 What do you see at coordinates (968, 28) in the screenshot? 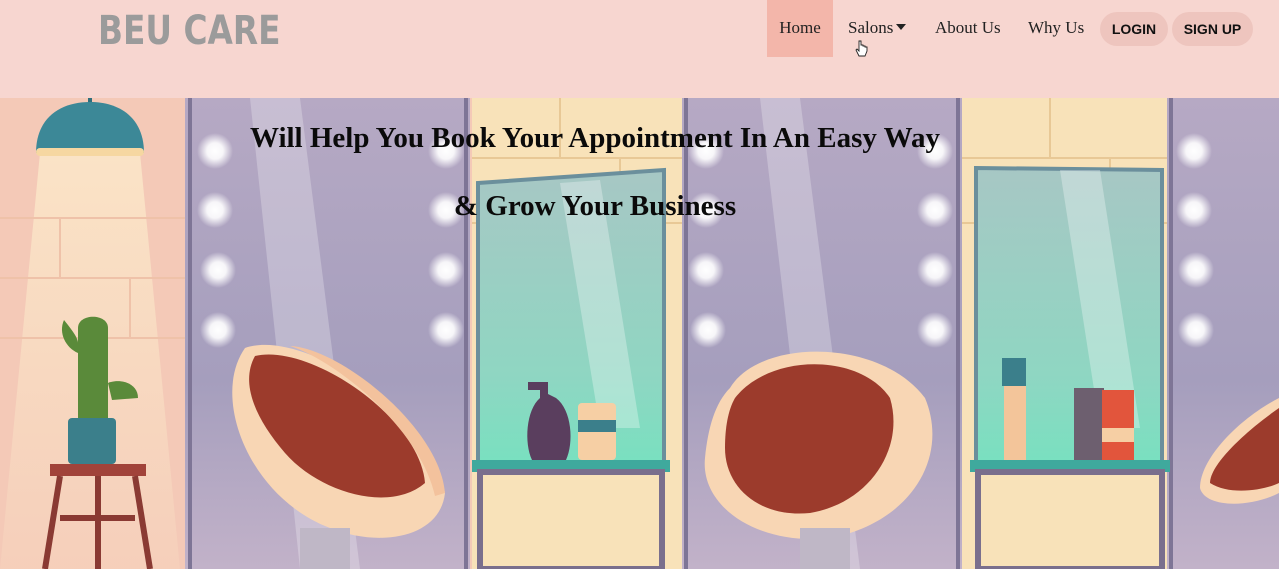
I see `nav-about-us: About Us` at bounding box center [968, 28].